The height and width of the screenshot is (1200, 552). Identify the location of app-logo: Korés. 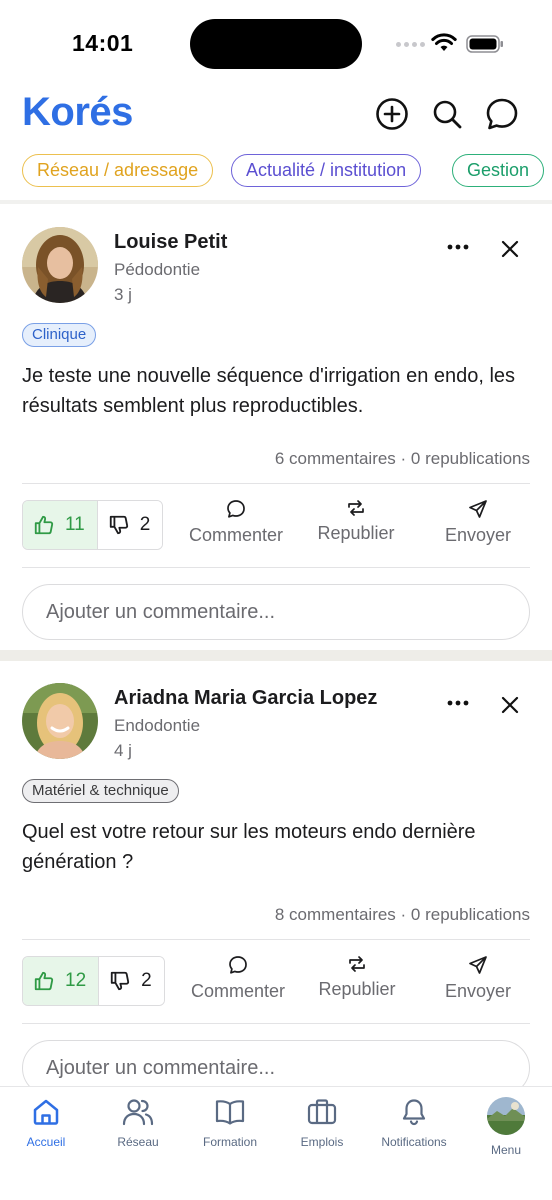
(77, 112).